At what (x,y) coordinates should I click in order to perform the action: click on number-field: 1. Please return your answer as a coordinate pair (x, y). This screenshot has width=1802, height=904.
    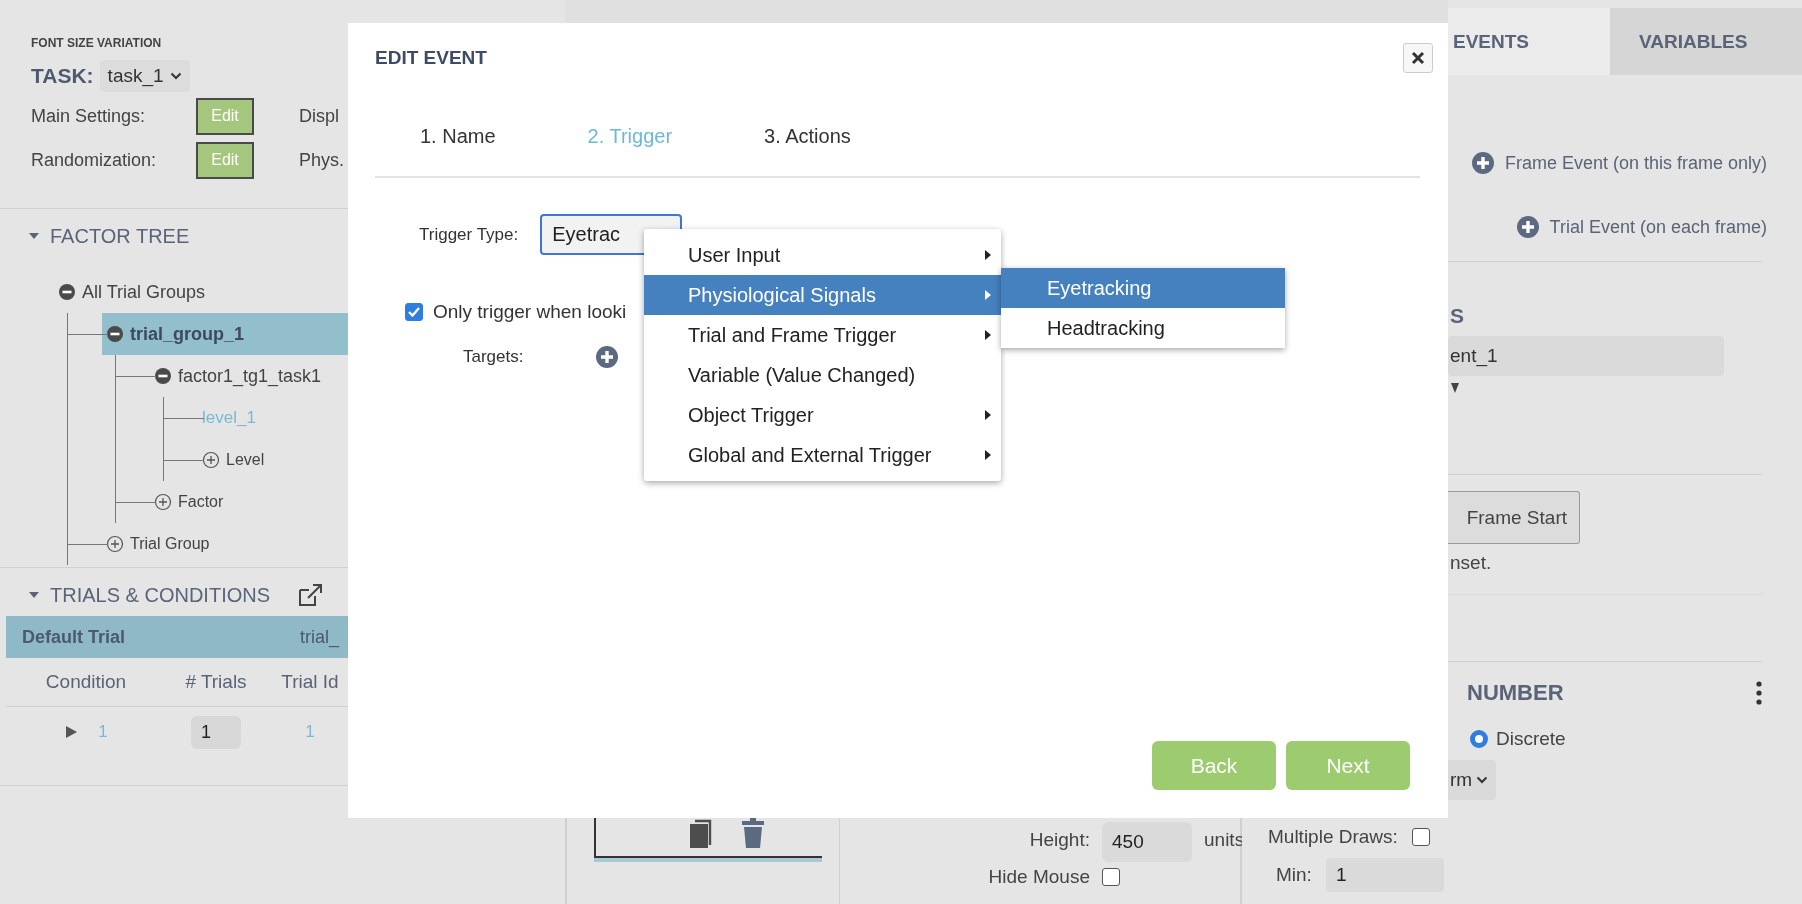
    Looking at the image, I should click on (216, 732).